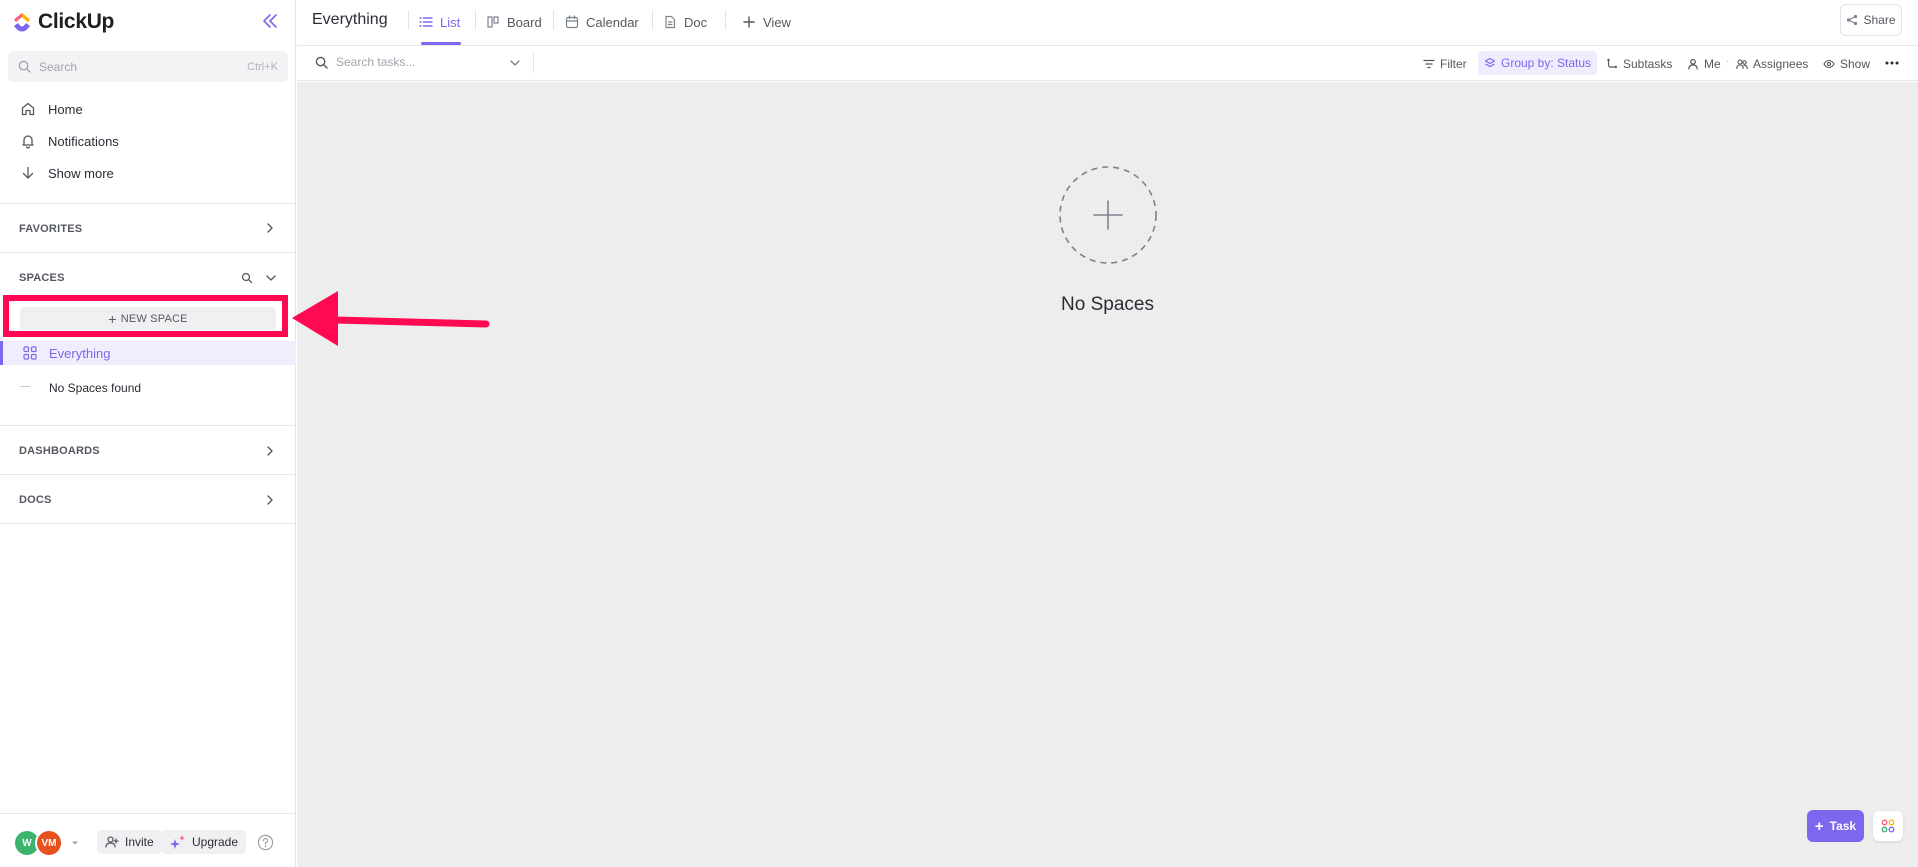 Image resolution: width=1918 pixels, height=867 pixels. What do you see at coordinates (572, 22) in the screenshot?
I see `calendar-icon` at bounding box center [572, 22].